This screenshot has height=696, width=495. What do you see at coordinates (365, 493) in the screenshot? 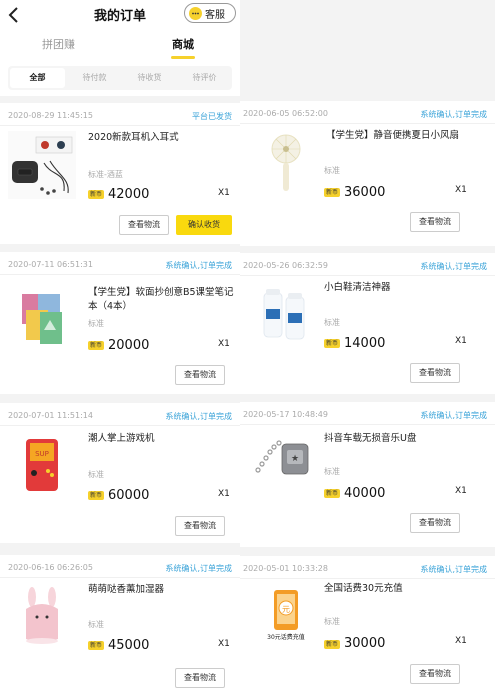
I see `product-price: 40000` at bounding box center [365, 493].